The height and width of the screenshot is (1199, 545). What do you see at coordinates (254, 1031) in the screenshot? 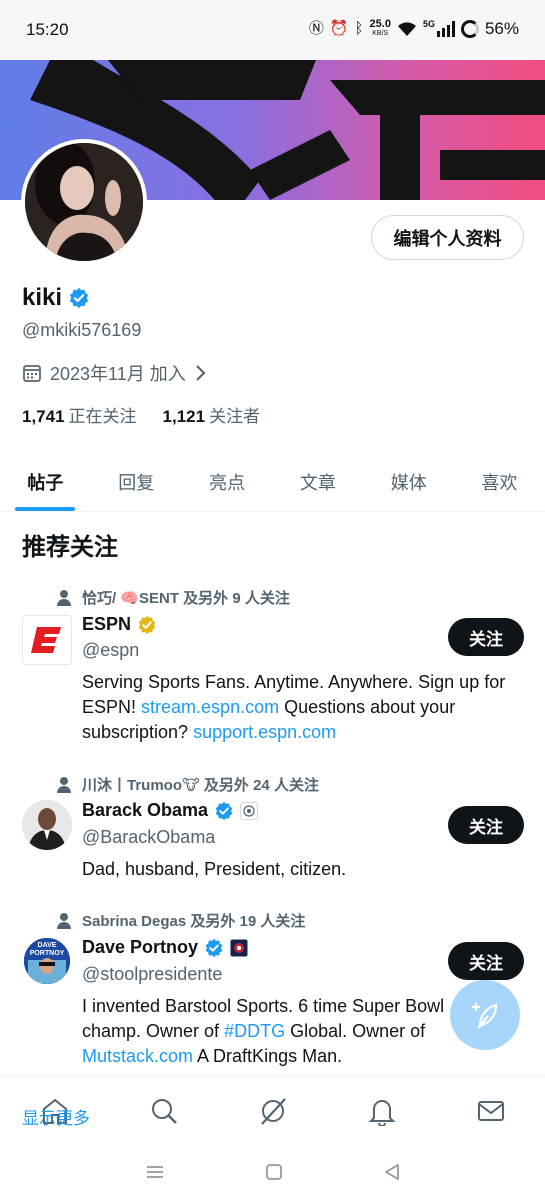
I see `hashtag-link: #DDTG` at bounding box center [254, 1031].